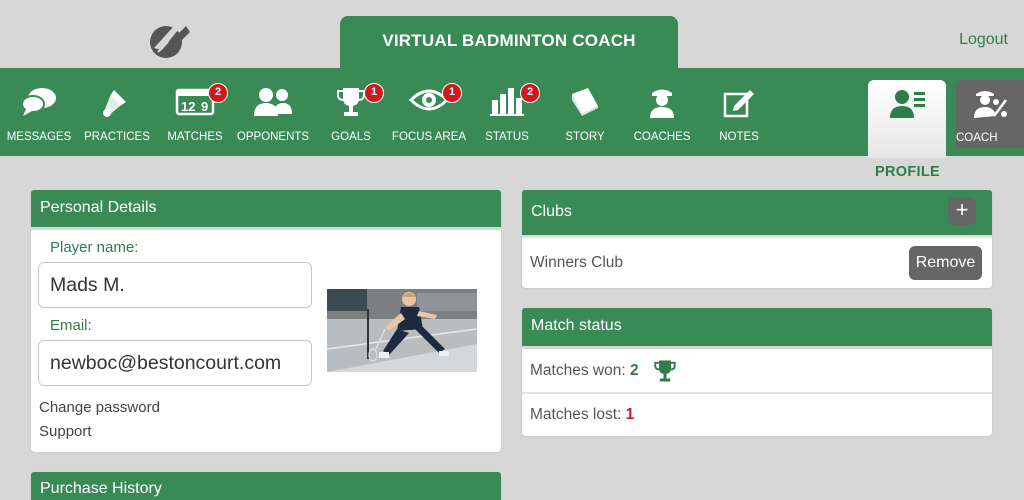 This screenshot has height=500, width=1024. I want to click on users-icon, so click(273, 102).